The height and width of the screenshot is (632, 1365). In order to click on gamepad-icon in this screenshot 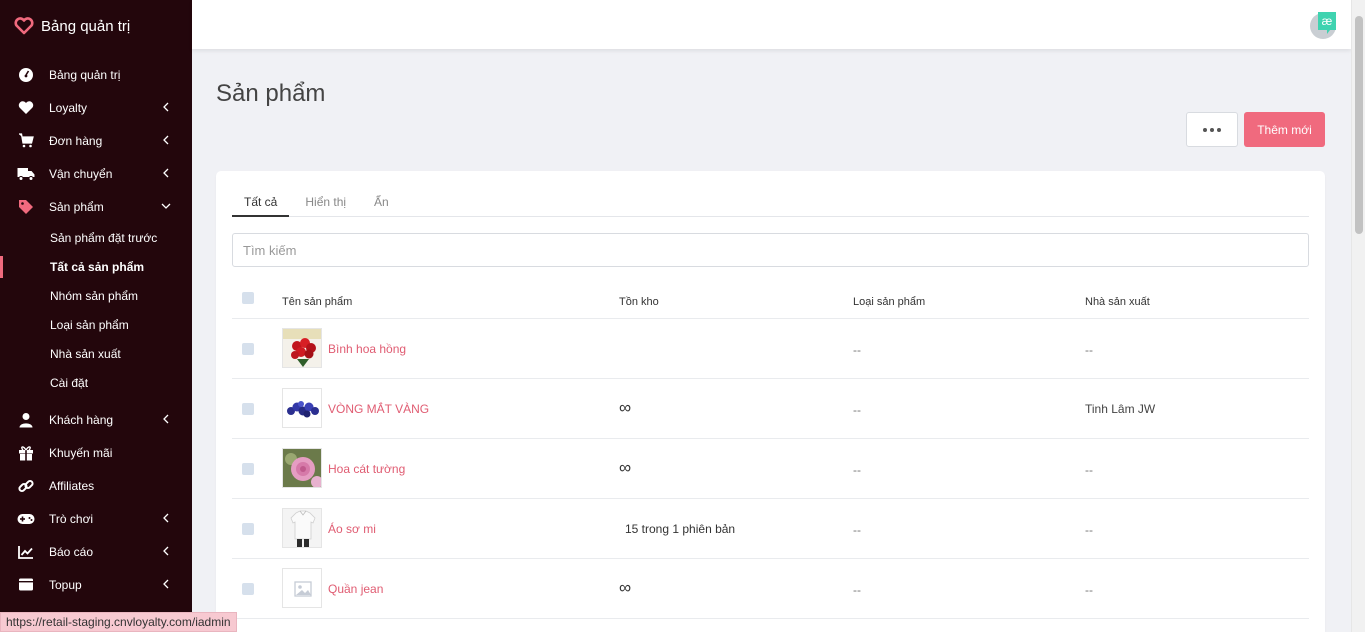, I will do `click(26, 519)`.